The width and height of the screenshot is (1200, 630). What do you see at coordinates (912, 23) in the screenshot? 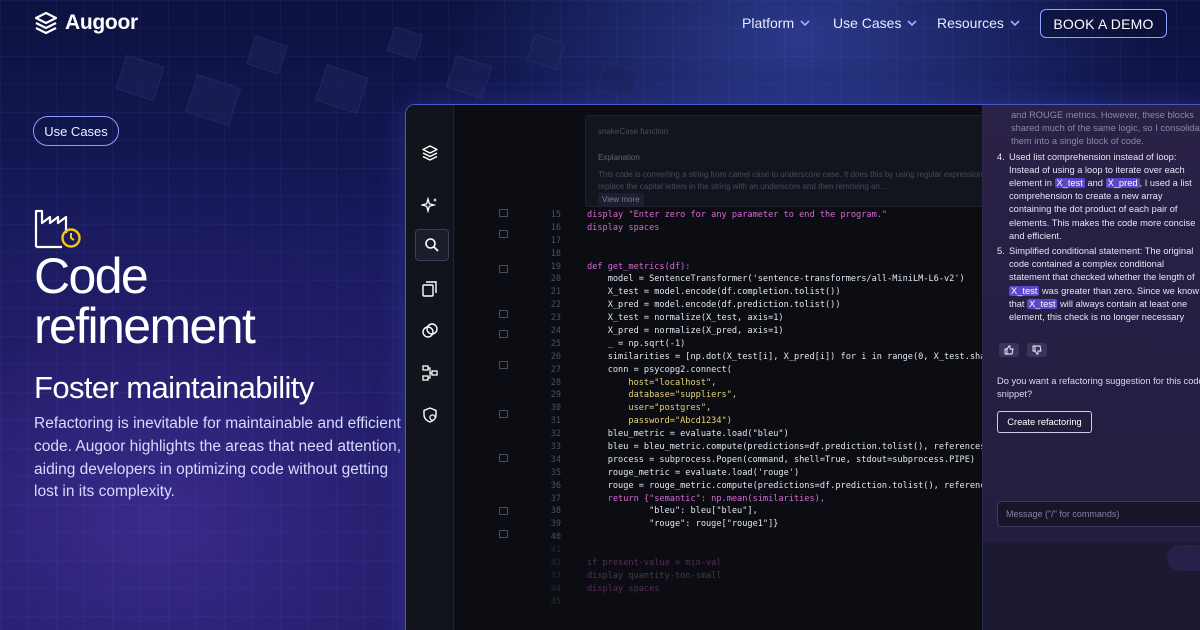
I see `chevron-down-icon` at bounding box center [912, 23].